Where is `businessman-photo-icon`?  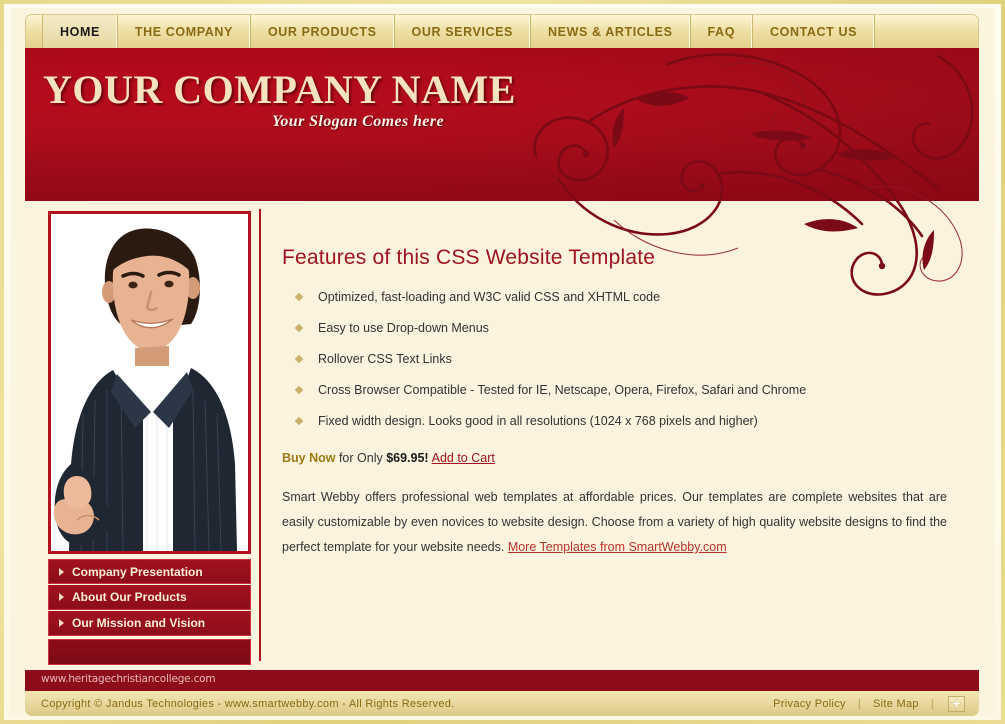
businessman-photo-icon is located at coordinates (149, 382).